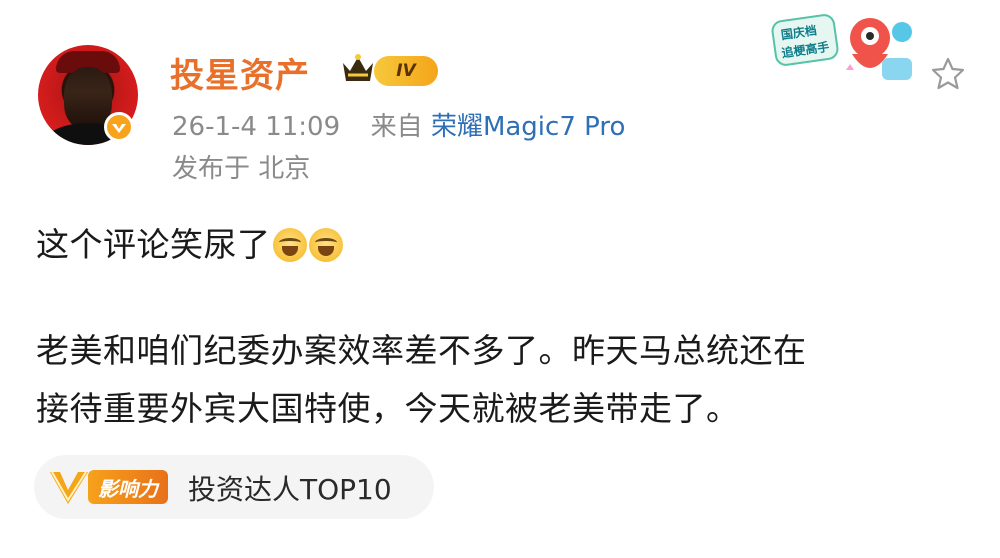 This screenshot has width=1000, height=558. What do you see at coordinates (948, 74) in the screenshot?
I see `star-outline-icon` at bounding box center [948, 74].